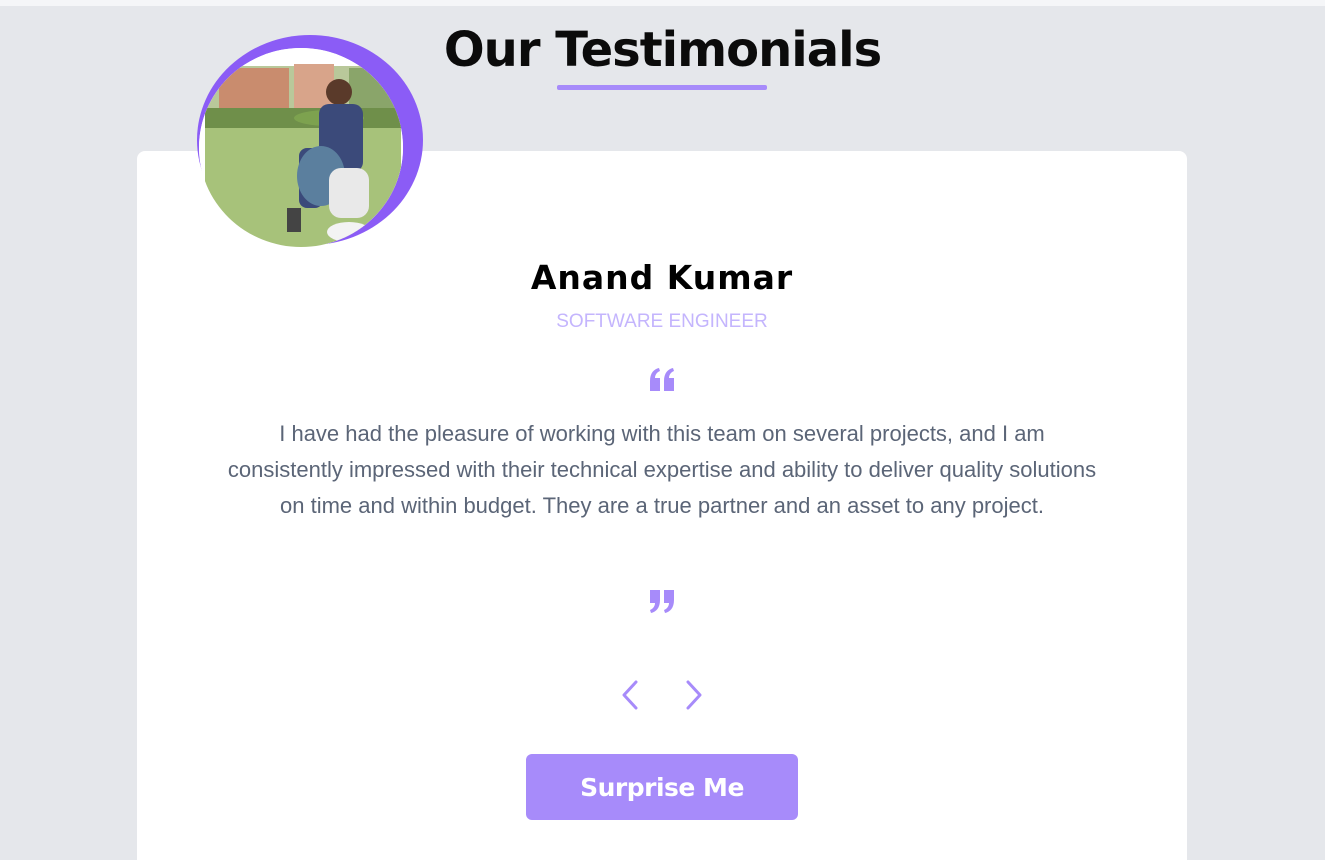 The height and width of the screenshot is (860, 1325). I want to click on avatar, so click(301, 147).